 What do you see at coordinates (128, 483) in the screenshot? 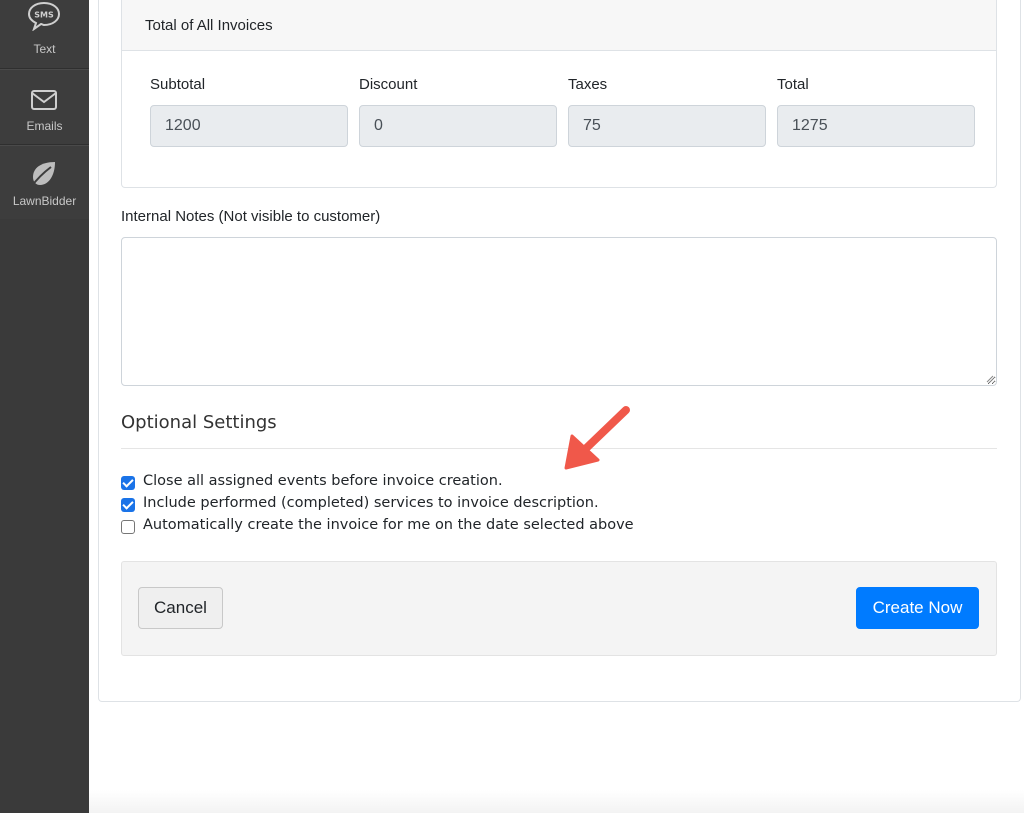
I see `close-events-checkbox` at bounding box center [128, 483].